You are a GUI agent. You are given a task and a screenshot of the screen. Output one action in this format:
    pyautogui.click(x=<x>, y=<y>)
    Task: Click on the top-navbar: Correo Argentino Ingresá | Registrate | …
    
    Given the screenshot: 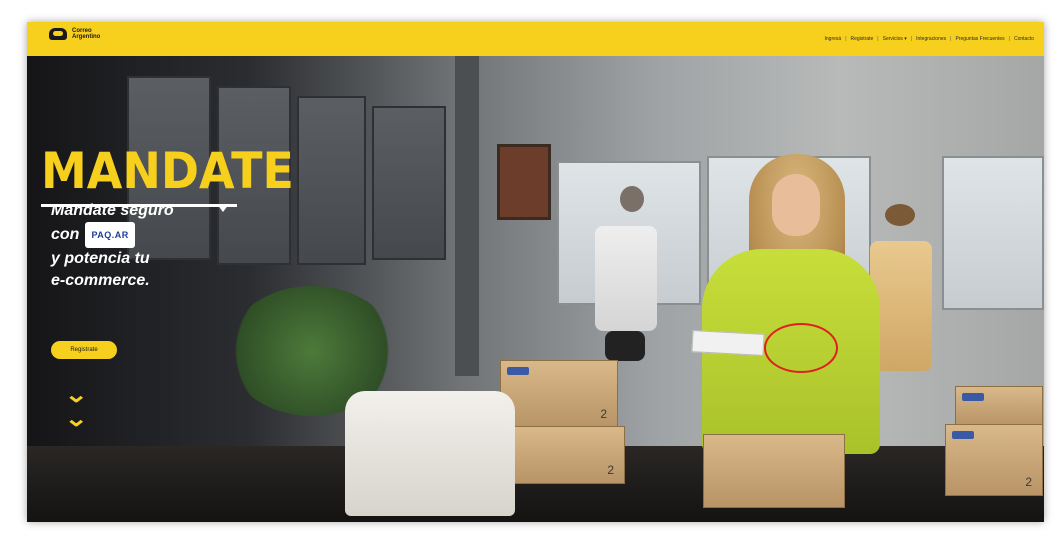 What is the action you would take?
    pyautogui.click(x=535, y=39)
    